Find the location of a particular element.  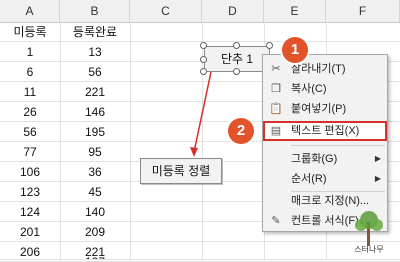

watermark-text: 스터나무 is located at coordinates (368, 249).